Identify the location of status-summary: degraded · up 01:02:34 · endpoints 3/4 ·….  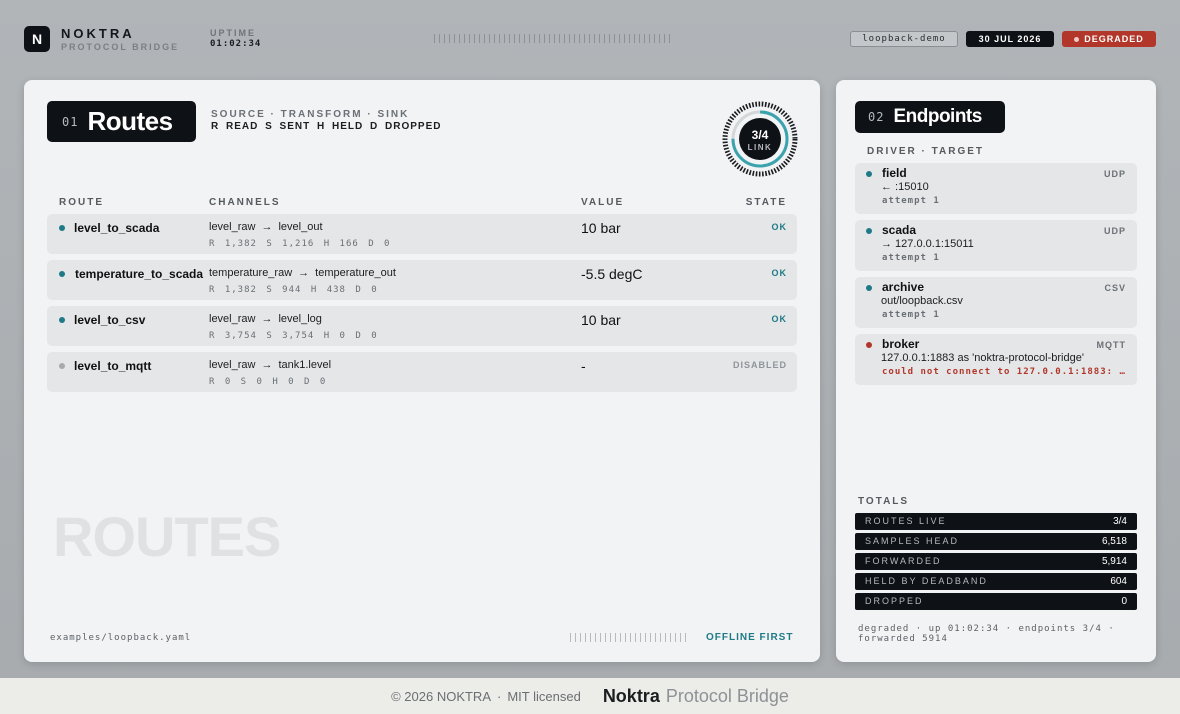
(986, 634).